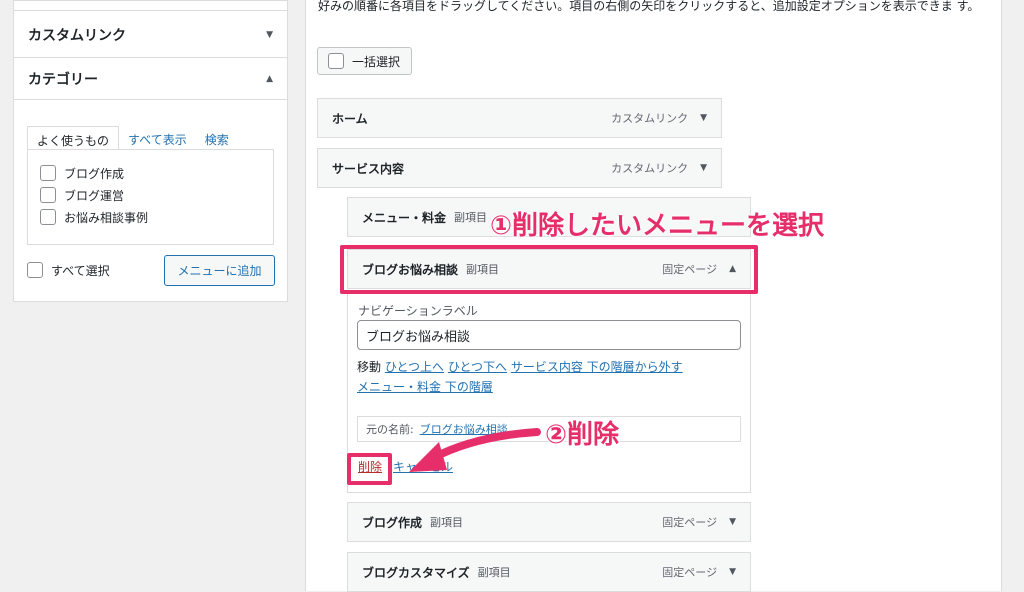 This screenshot has width=1024, height=592. What do you see at coordinates (269, 78) in the screenshot?
I see `caret-up-icon: ▲` at bounding box center [269, 78].